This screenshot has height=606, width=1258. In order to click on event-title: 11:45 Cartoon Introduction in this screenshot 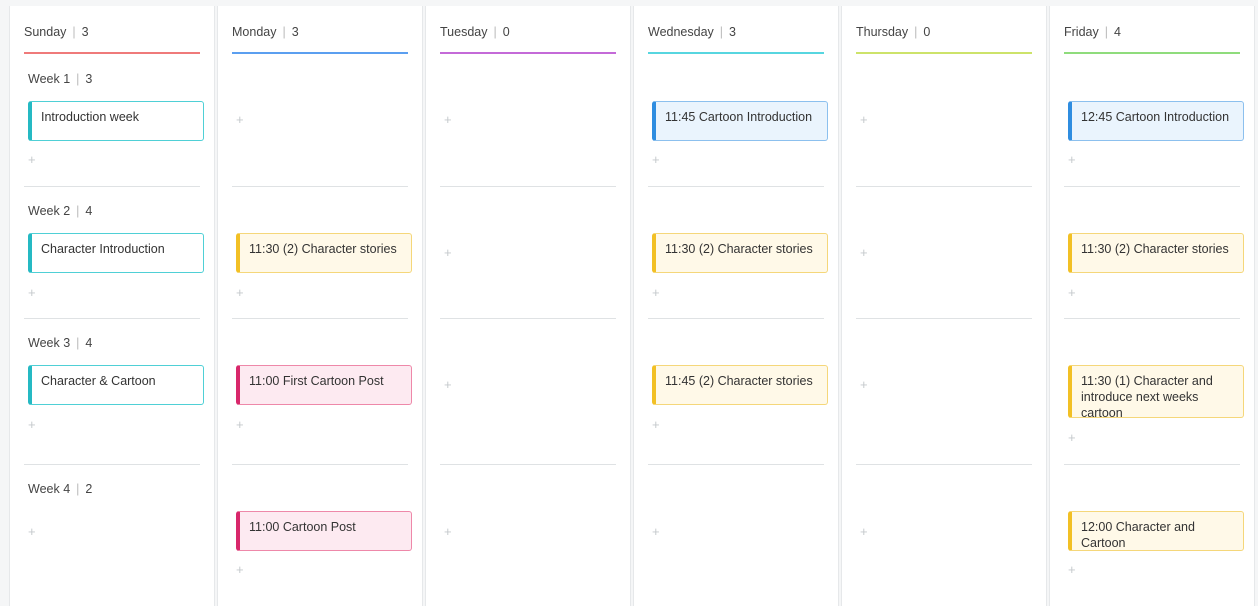, I will do `click(739, 117)`.